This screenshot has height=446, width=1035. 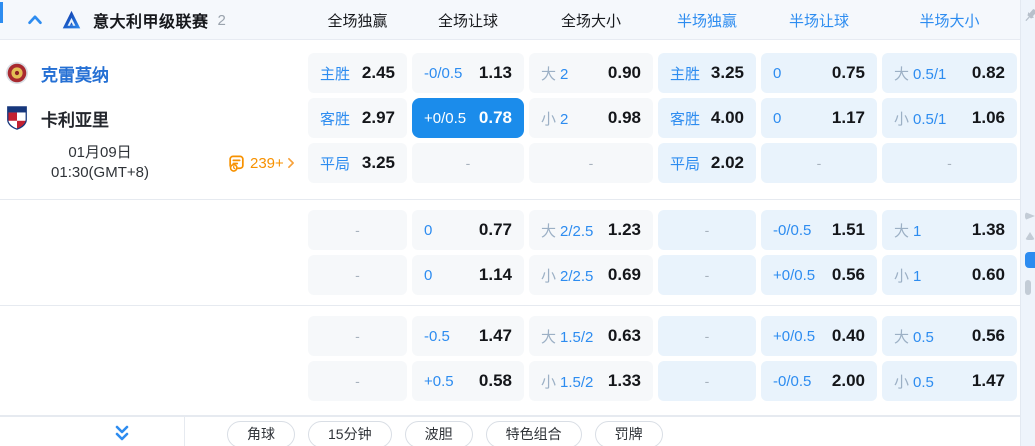 I want to click on column-header: 全场让球, so click(x=467, y=21).